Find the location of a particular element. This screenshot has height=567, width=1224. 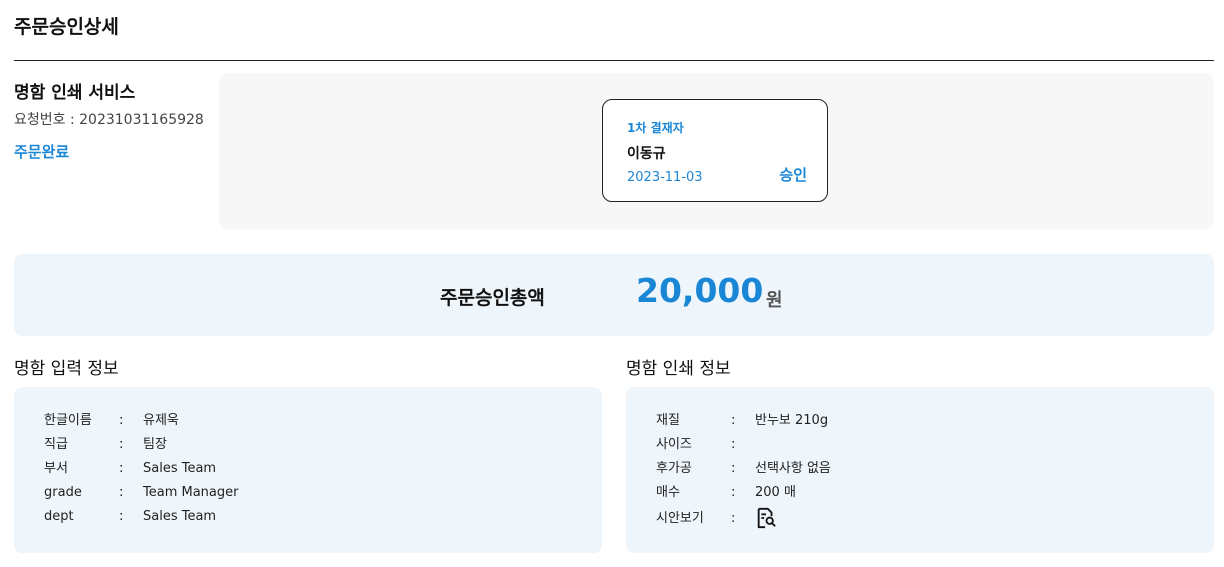

row-label: 후가공 is located at coordinates (674, 468).